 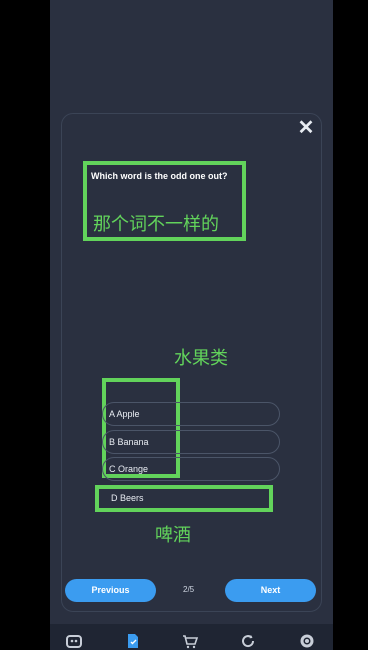 I want to click on close-icon: ✕, so click(x=306, y=128).